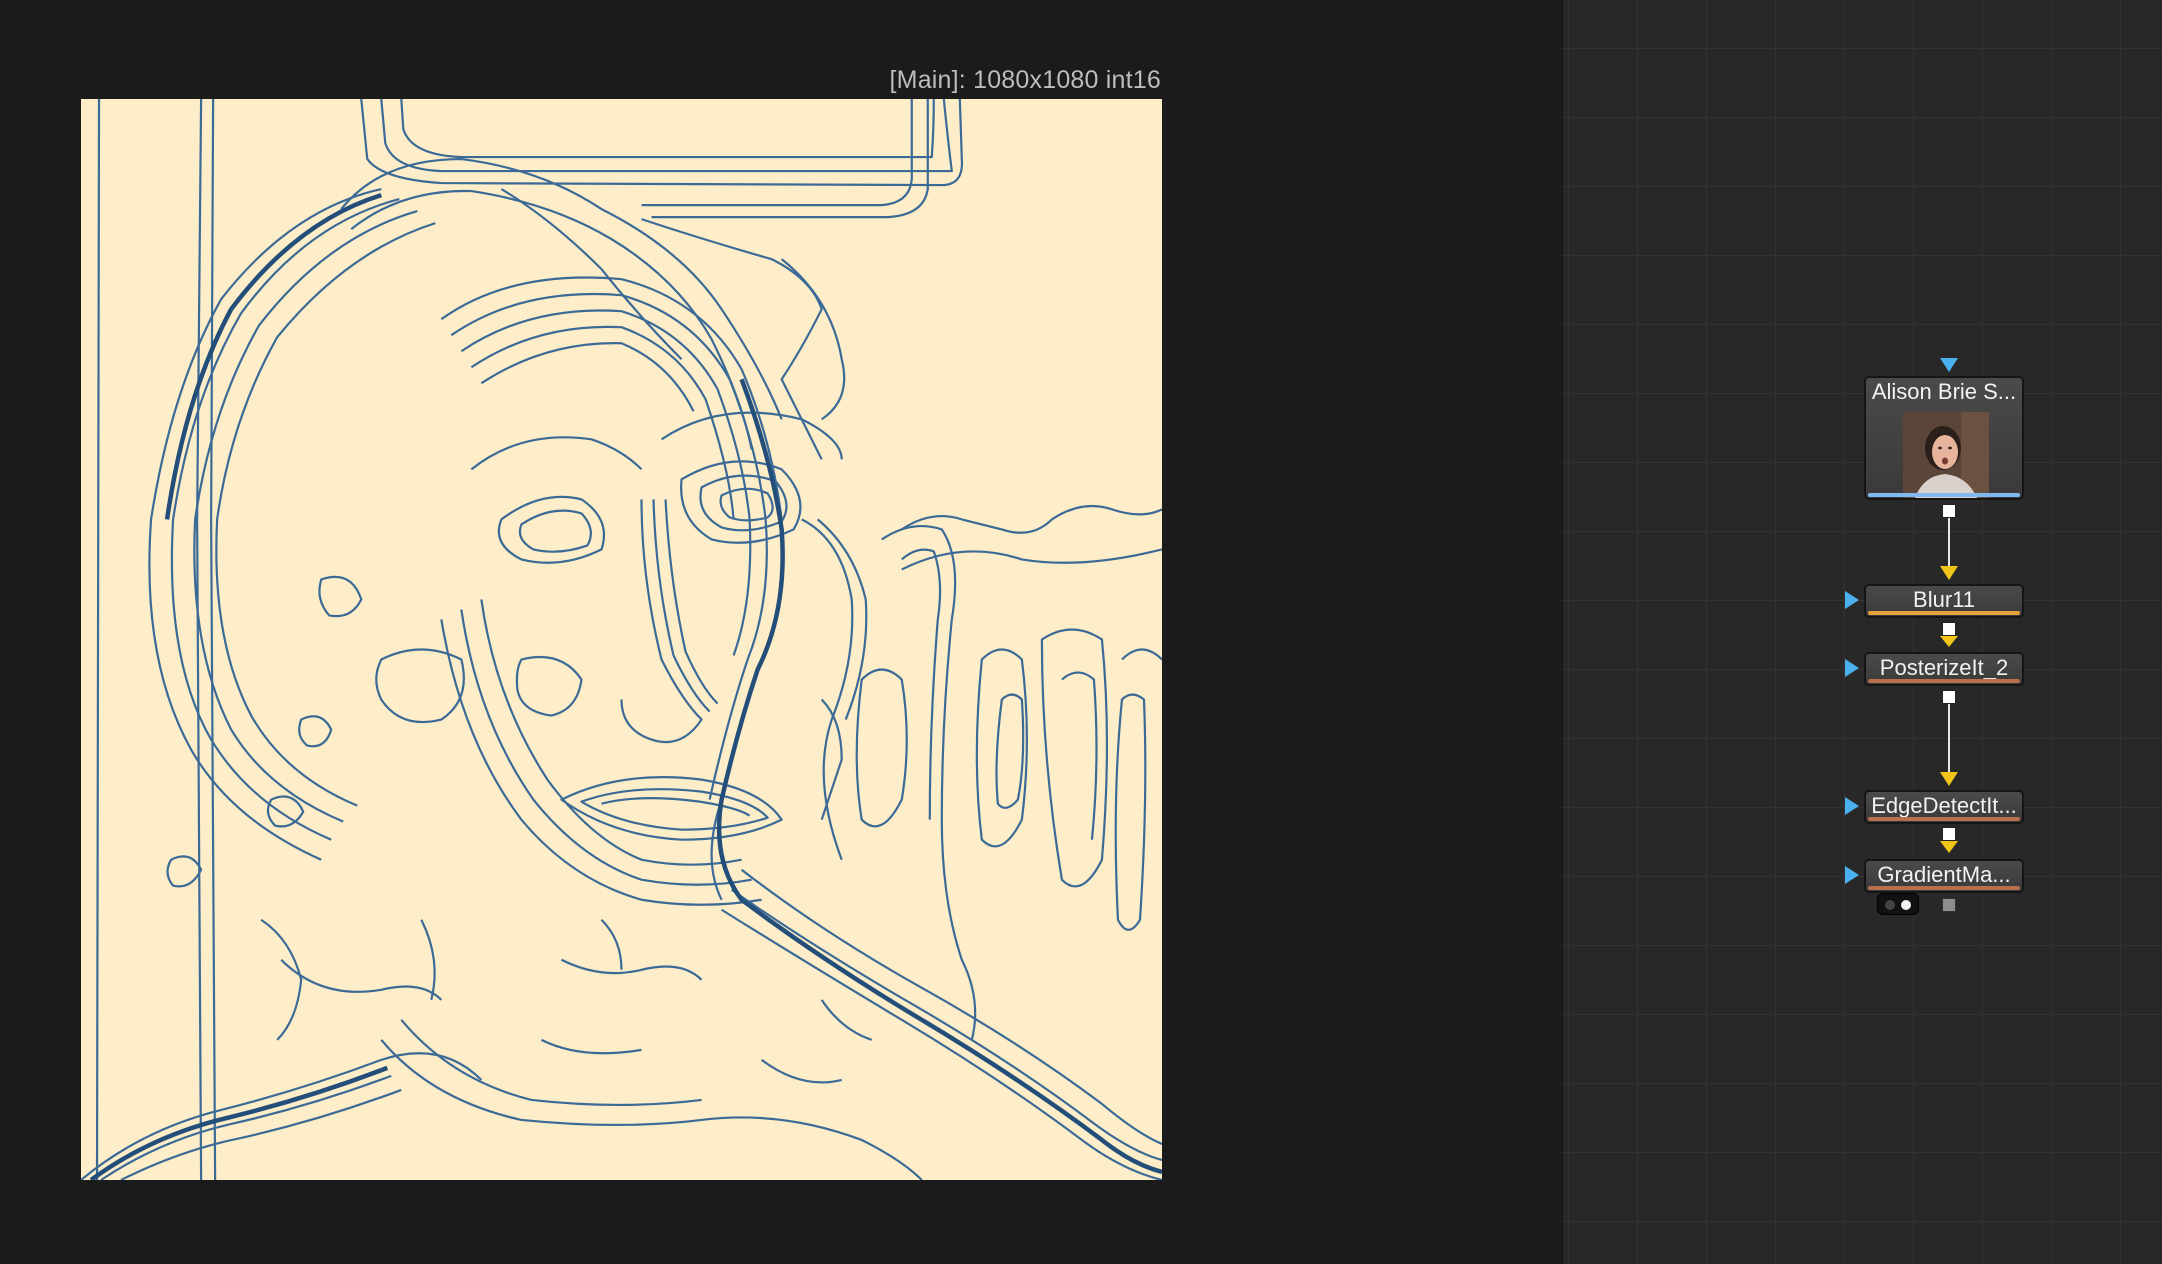 The width and height of the screenshot is (2162, 1264). What do you see at coordinates (1949, 365) in the screenshot?
I see `loader-input-arrow-icon` at bounding box center [1949, 365].